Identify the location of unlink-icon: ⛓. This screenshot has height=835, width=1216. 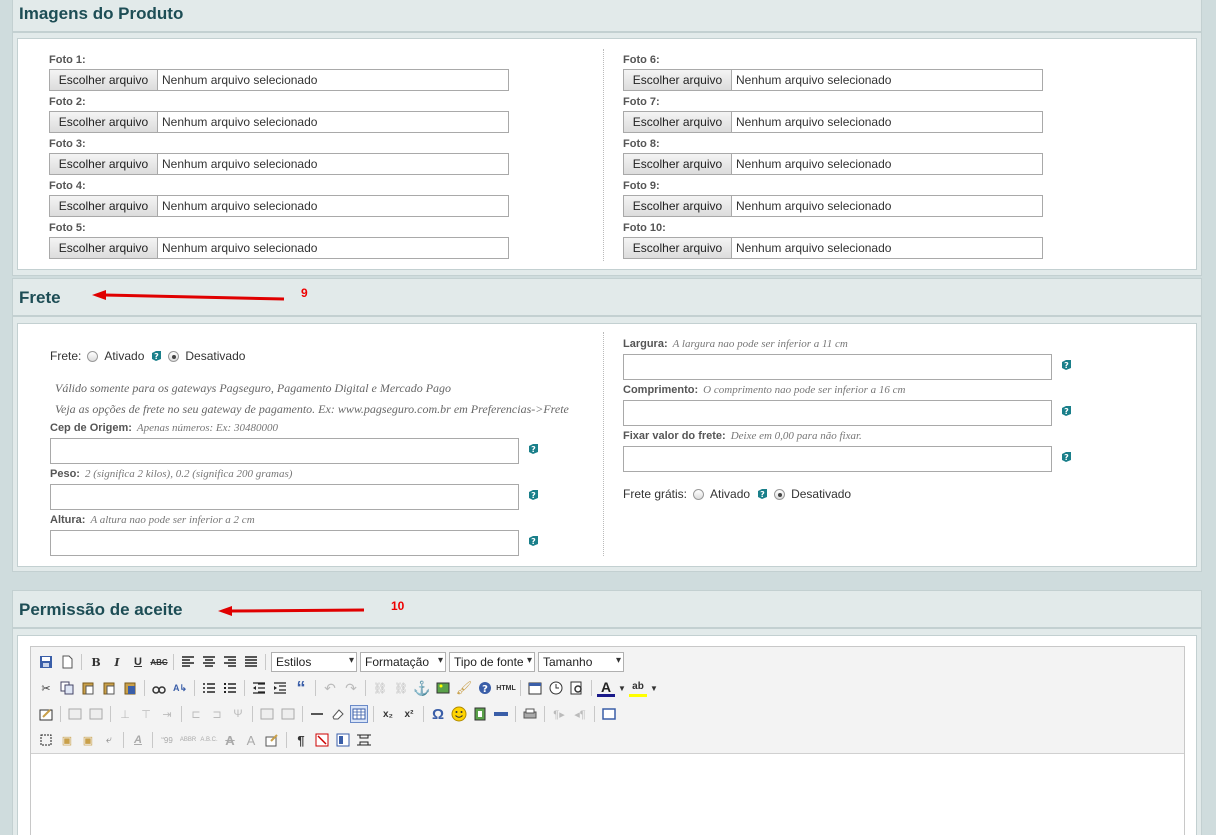
(401, 688).